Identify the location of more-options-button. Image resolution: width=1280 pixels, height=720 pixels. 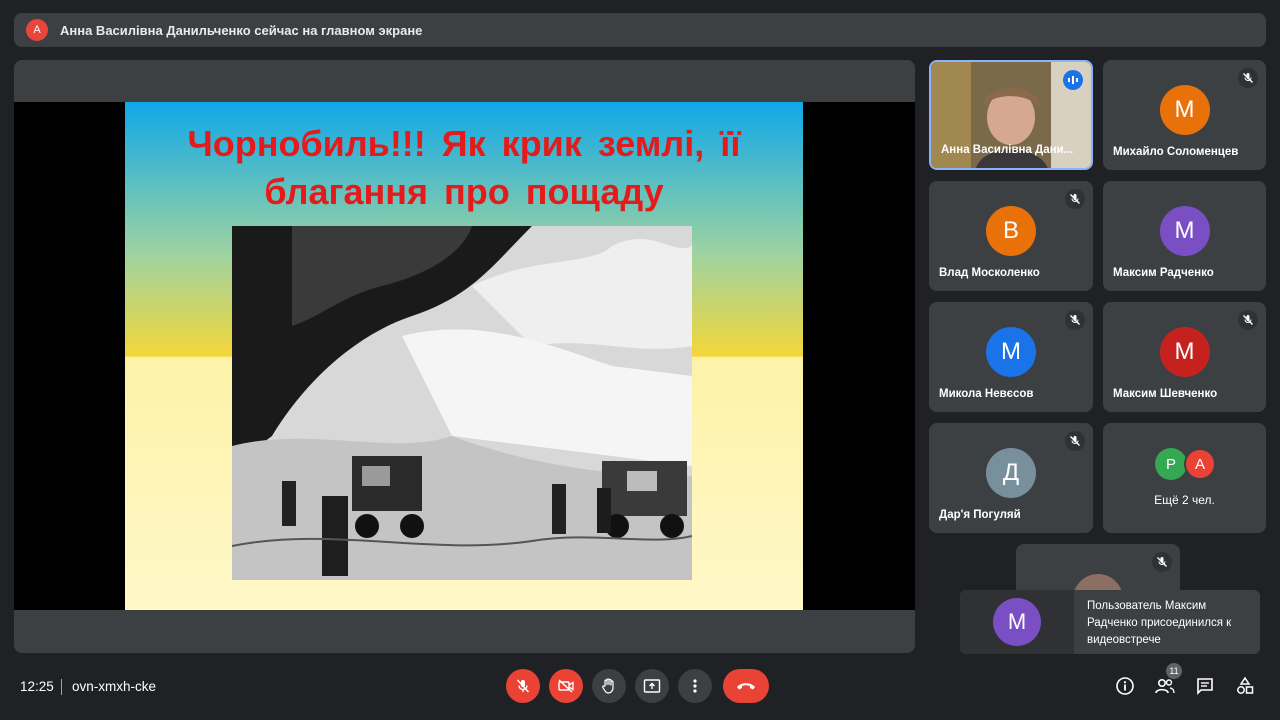
(695, 686).